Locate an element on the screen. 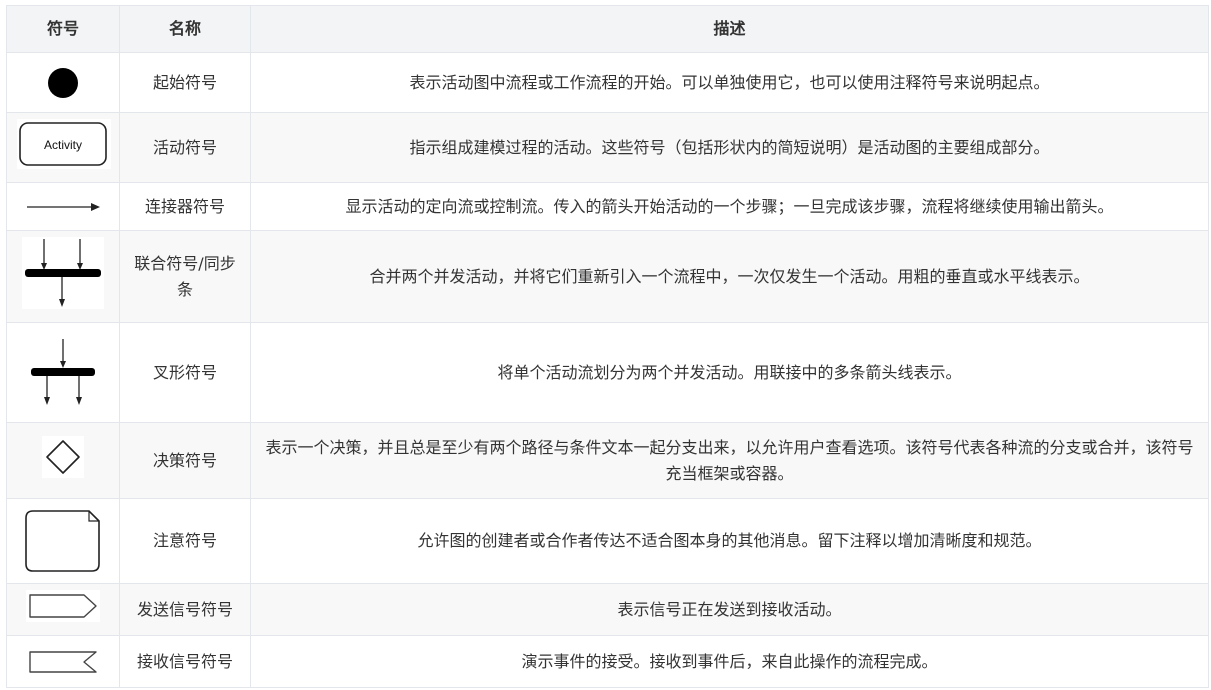 The image size is (1211, 690). symbol-name: 联合符号/同步条 is located at coordinates (185, 276).